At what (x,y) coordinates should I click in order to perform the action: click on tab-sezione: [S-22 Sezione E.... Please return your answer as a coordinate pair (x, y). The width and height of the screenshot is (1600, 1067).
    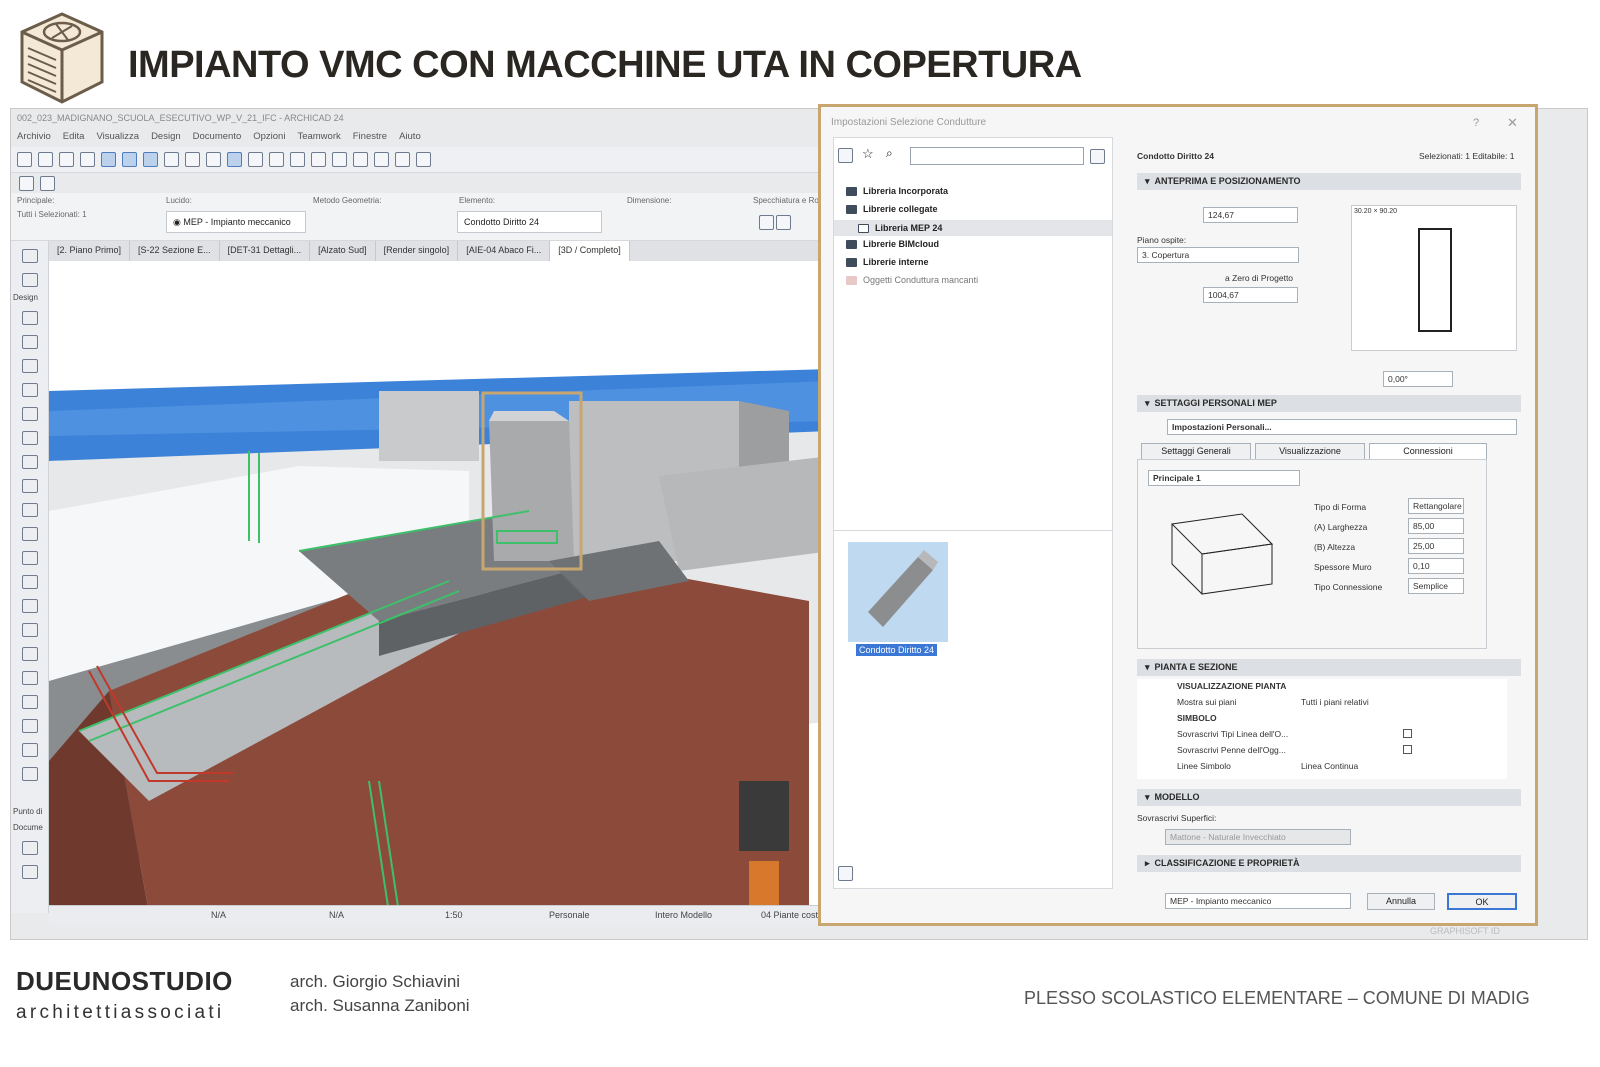
    Looking at the image, I should click on (175, 251).